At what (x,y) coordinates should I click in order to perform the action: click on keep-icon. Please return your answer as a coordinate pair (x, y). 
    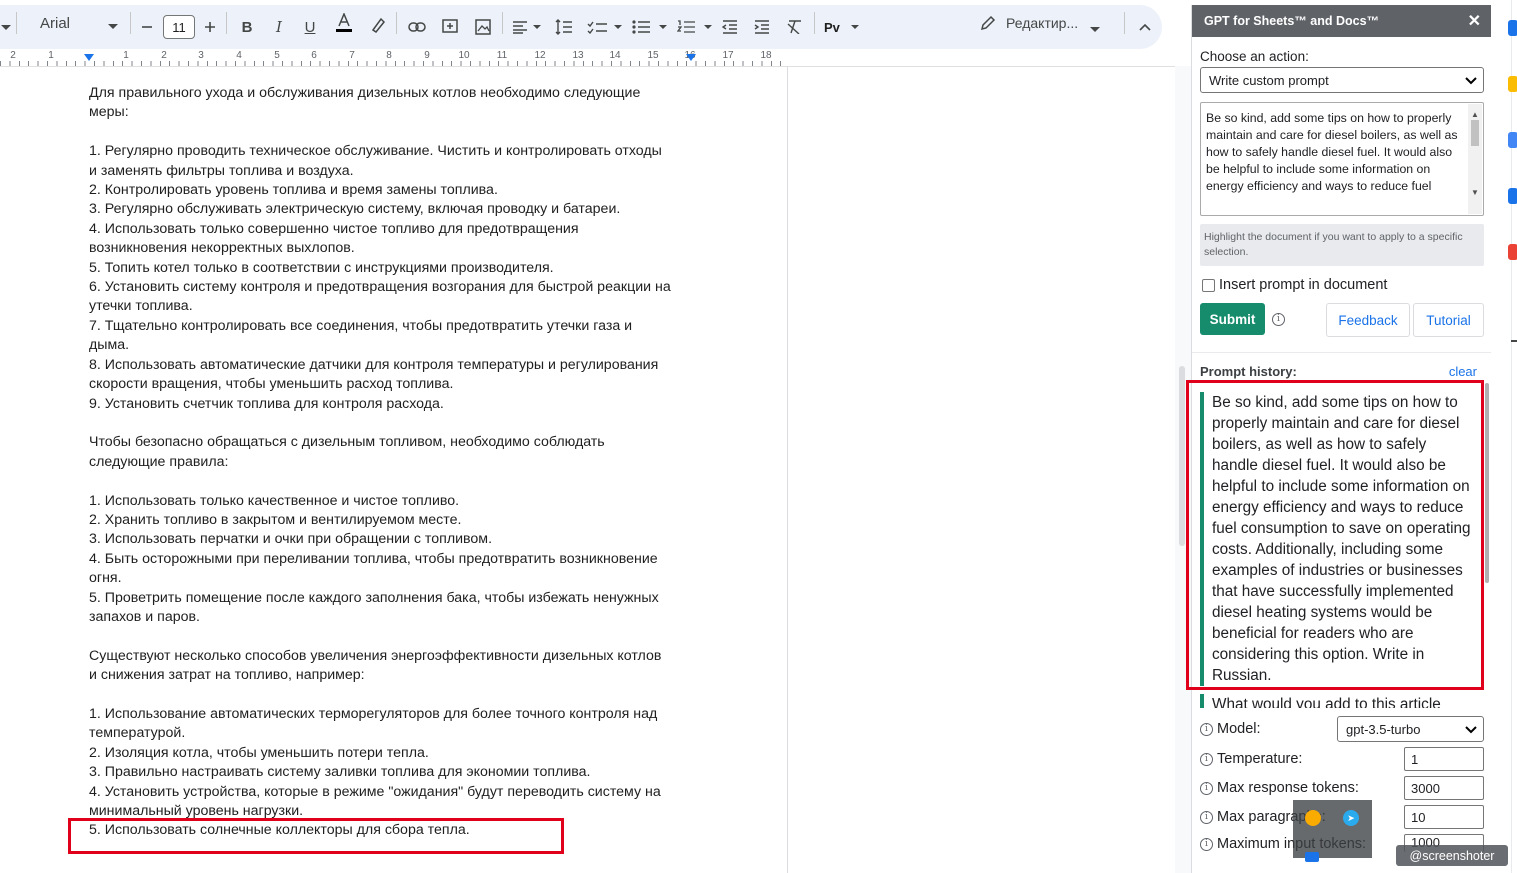
    Looking at the image, I should click on (1512, 84).